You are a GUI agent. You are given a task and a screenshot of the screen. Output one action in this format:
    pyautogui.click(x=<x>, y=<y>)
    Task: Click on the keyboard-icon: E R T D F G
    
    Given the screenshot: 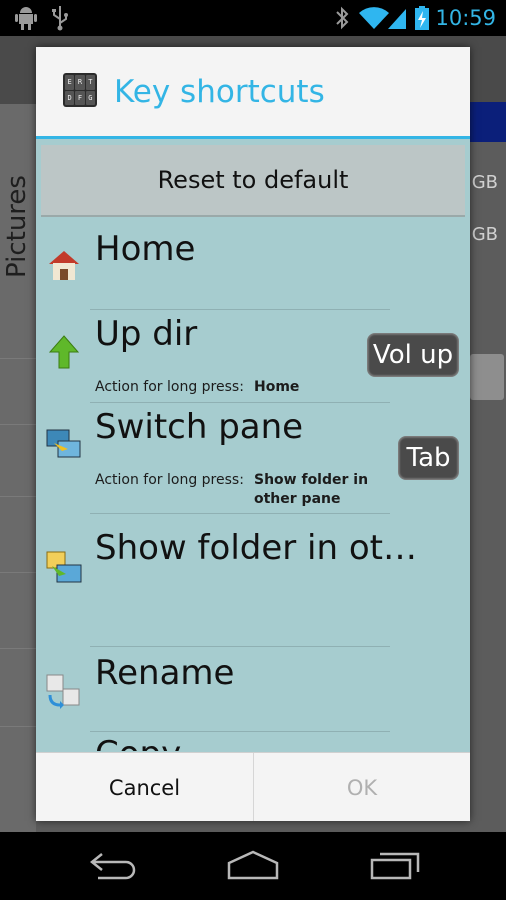 What is the action you would take?
    pyautogui.click(x=80, y=90)
    